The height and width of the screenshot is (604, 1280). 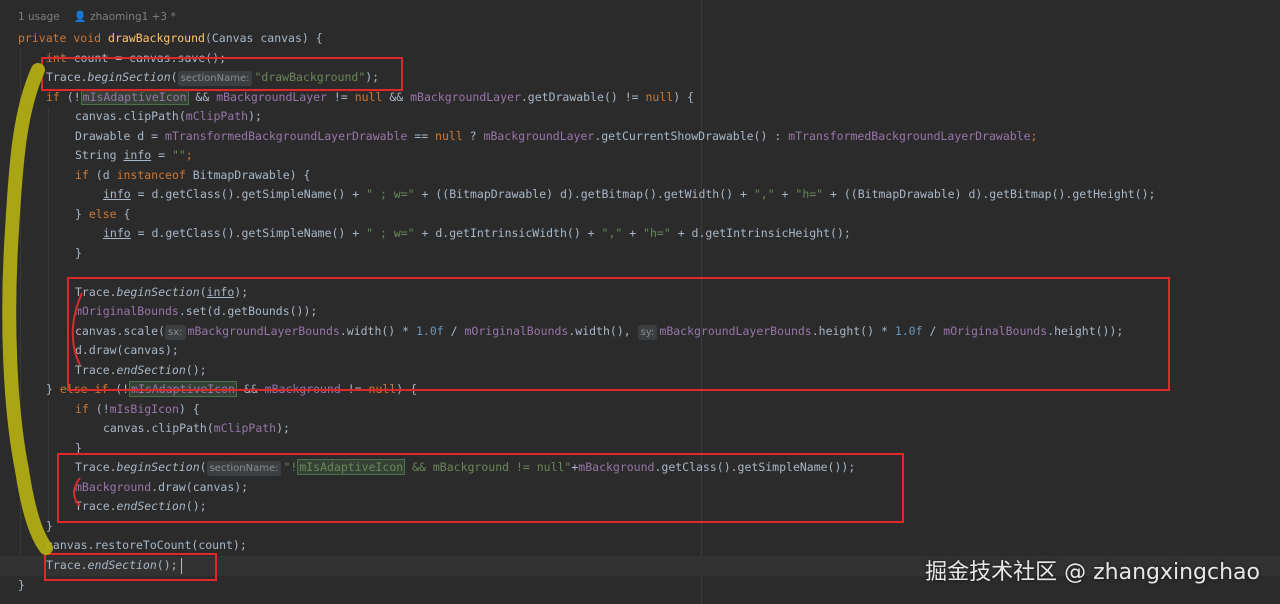 What do you see at coordinates (640, 156) in the screenshot?
I see `code-line-7: String info = "";` at bounding box center [640, 156].